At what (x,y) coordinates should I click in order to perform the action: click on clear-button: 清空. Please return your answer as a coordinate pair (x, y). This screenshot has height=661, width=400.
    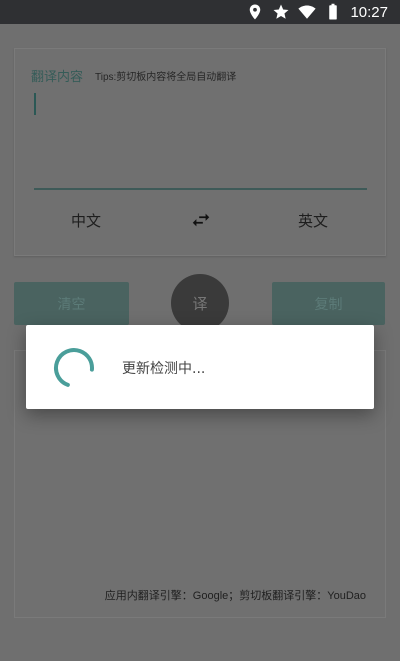
    Looking at the image, I should click on (71, 303).